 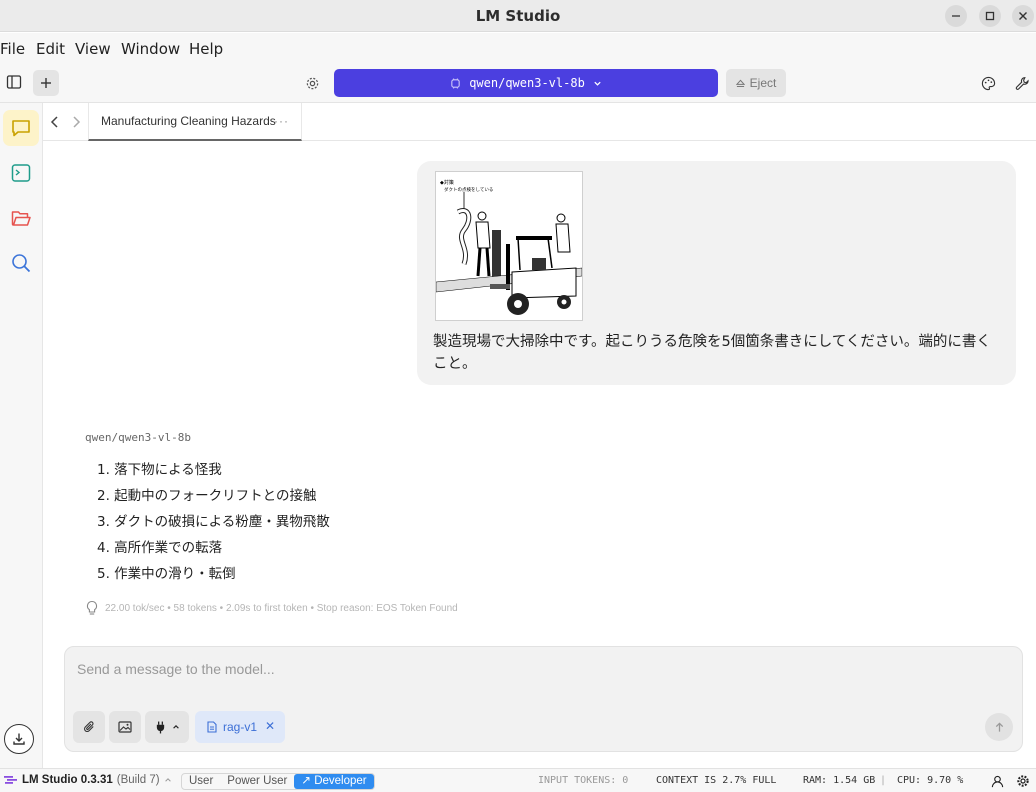 What do you see at coordinates (93, 49) in the screenshot?
I see `menu-view: View` at bounding box center [93, 49].